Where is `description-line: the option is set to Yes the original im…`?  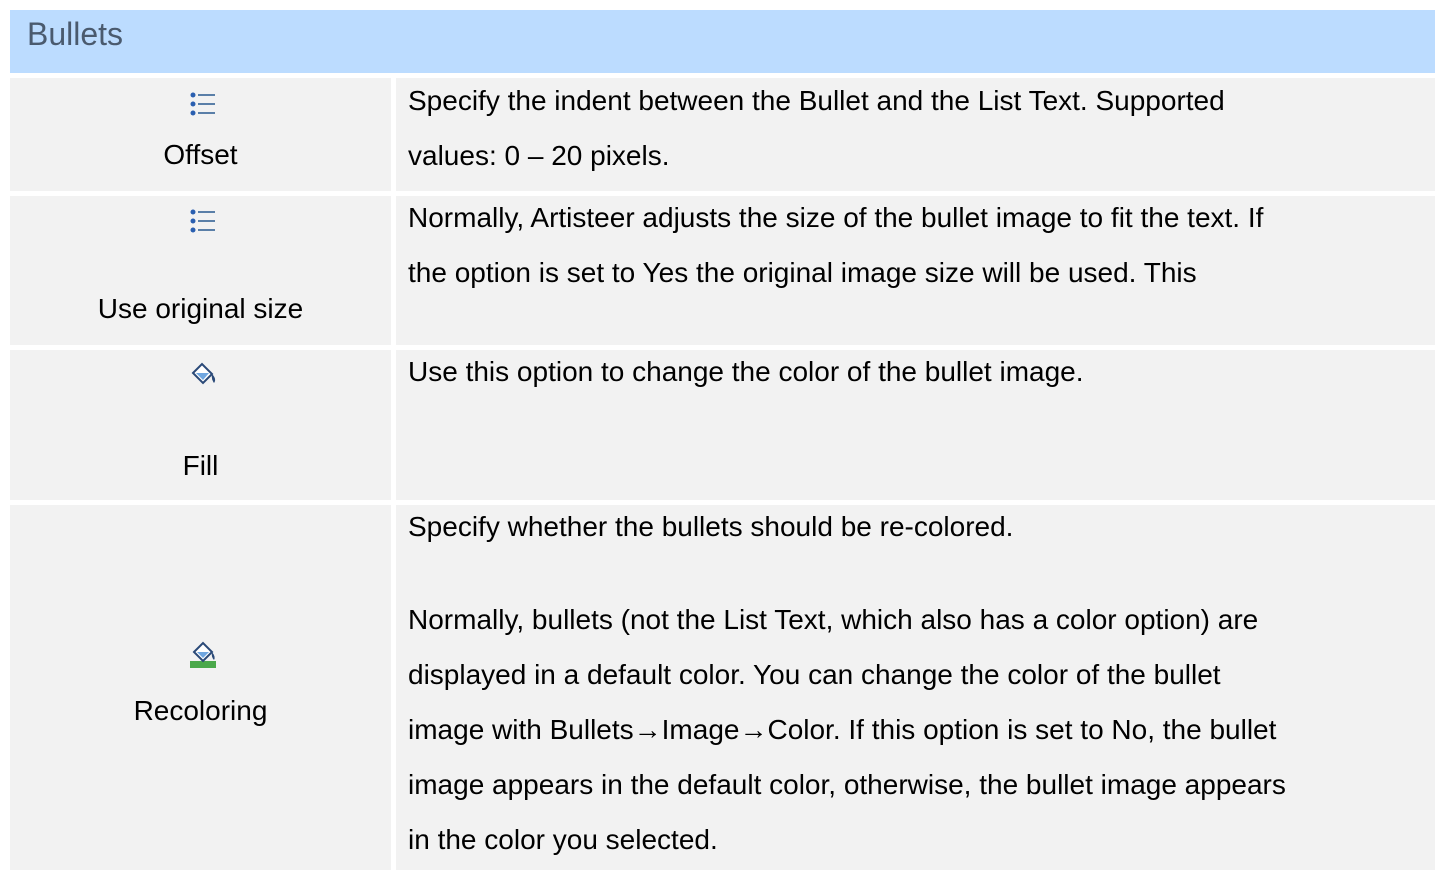
description-line: the option is set to Yes the original im… is located at coordinates (802, 272).